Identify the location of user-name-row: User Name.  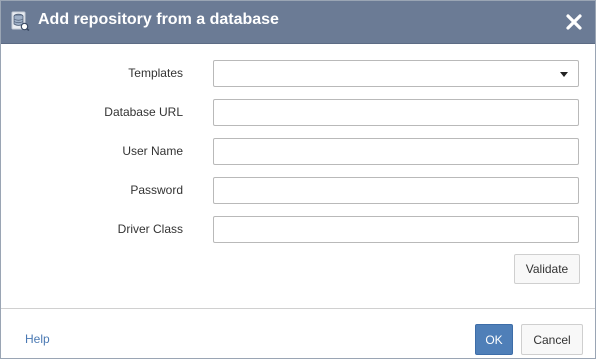
(298, 152).